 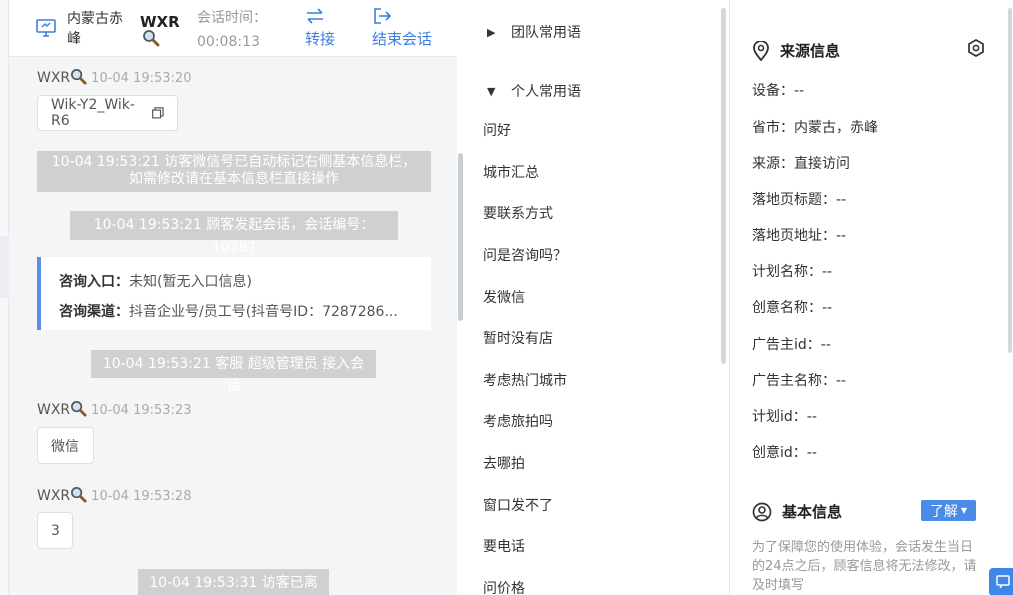 I want to click on message-meta: WXR 10-04 19:53:28, so click(x=114, y=495).